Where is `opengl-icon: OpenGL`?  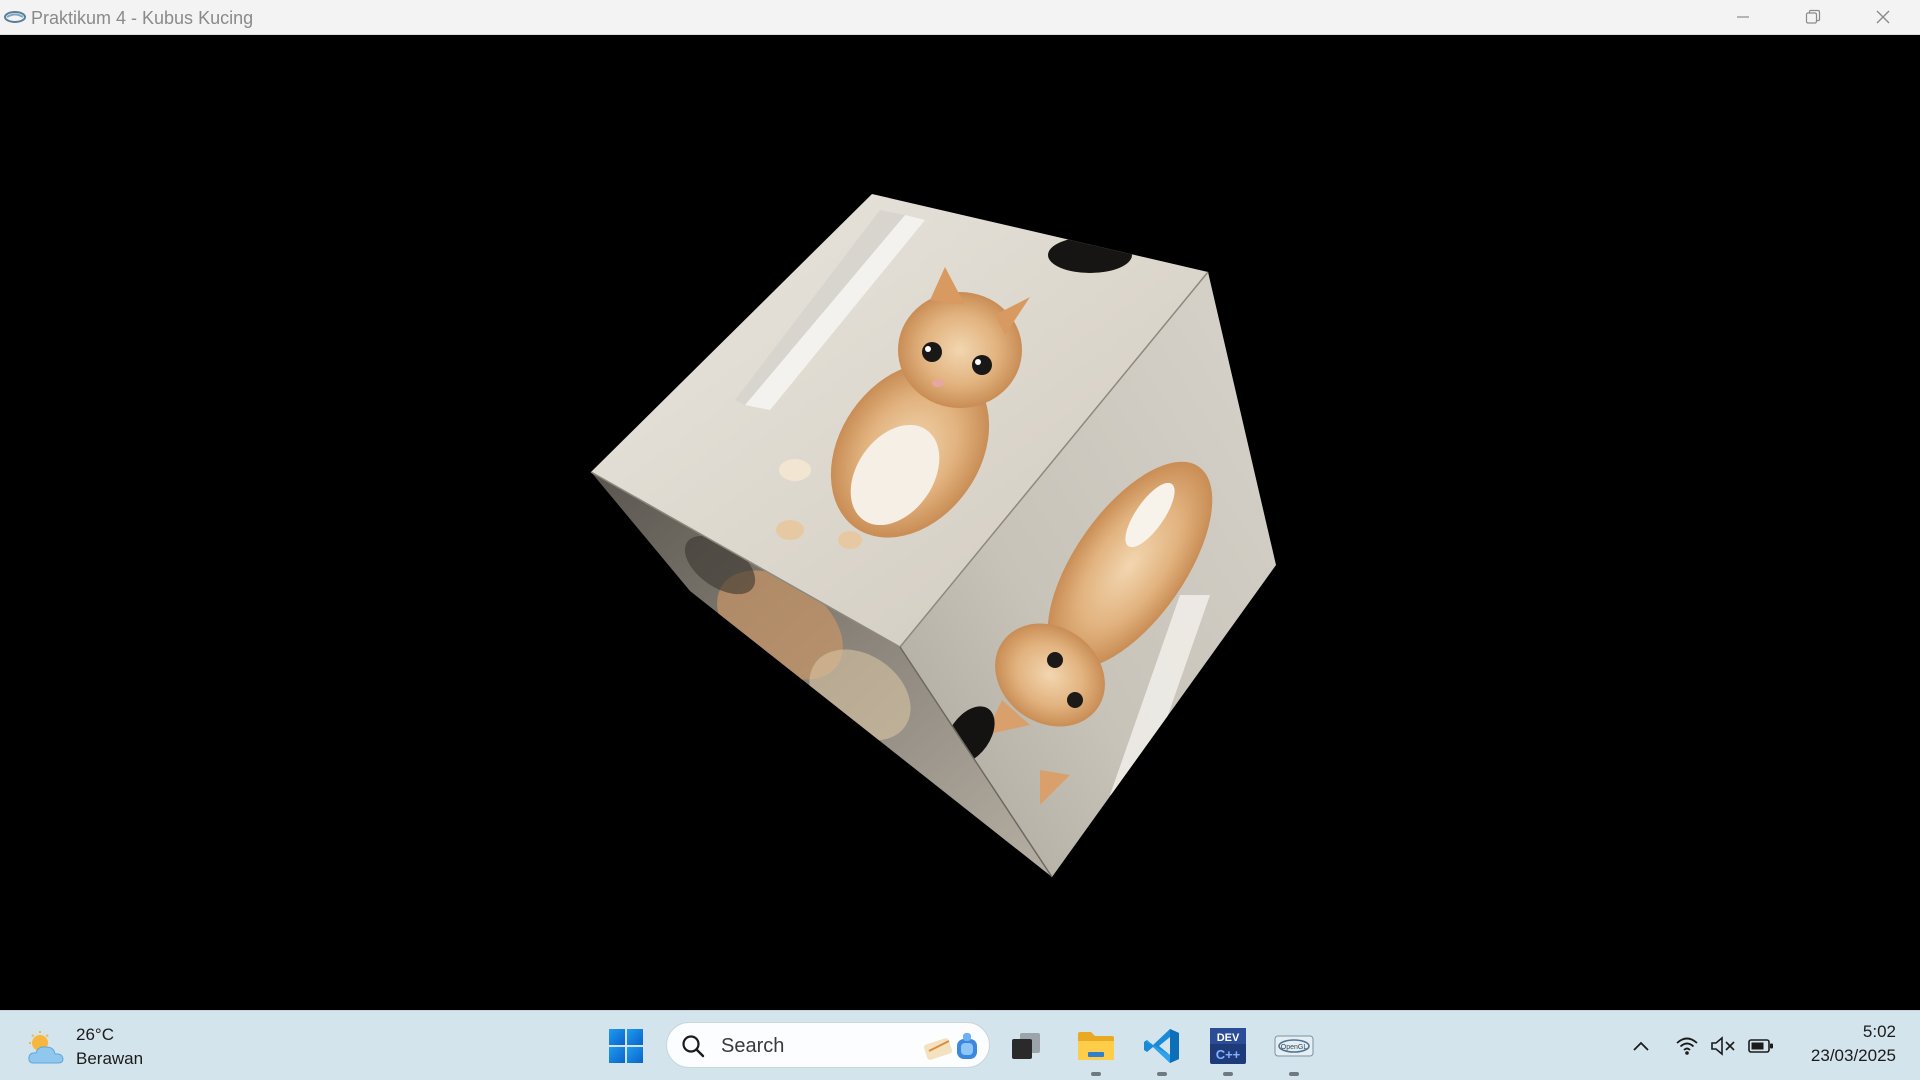
opengl-icon: OpenGL is located at coordinates (1294, 1046).